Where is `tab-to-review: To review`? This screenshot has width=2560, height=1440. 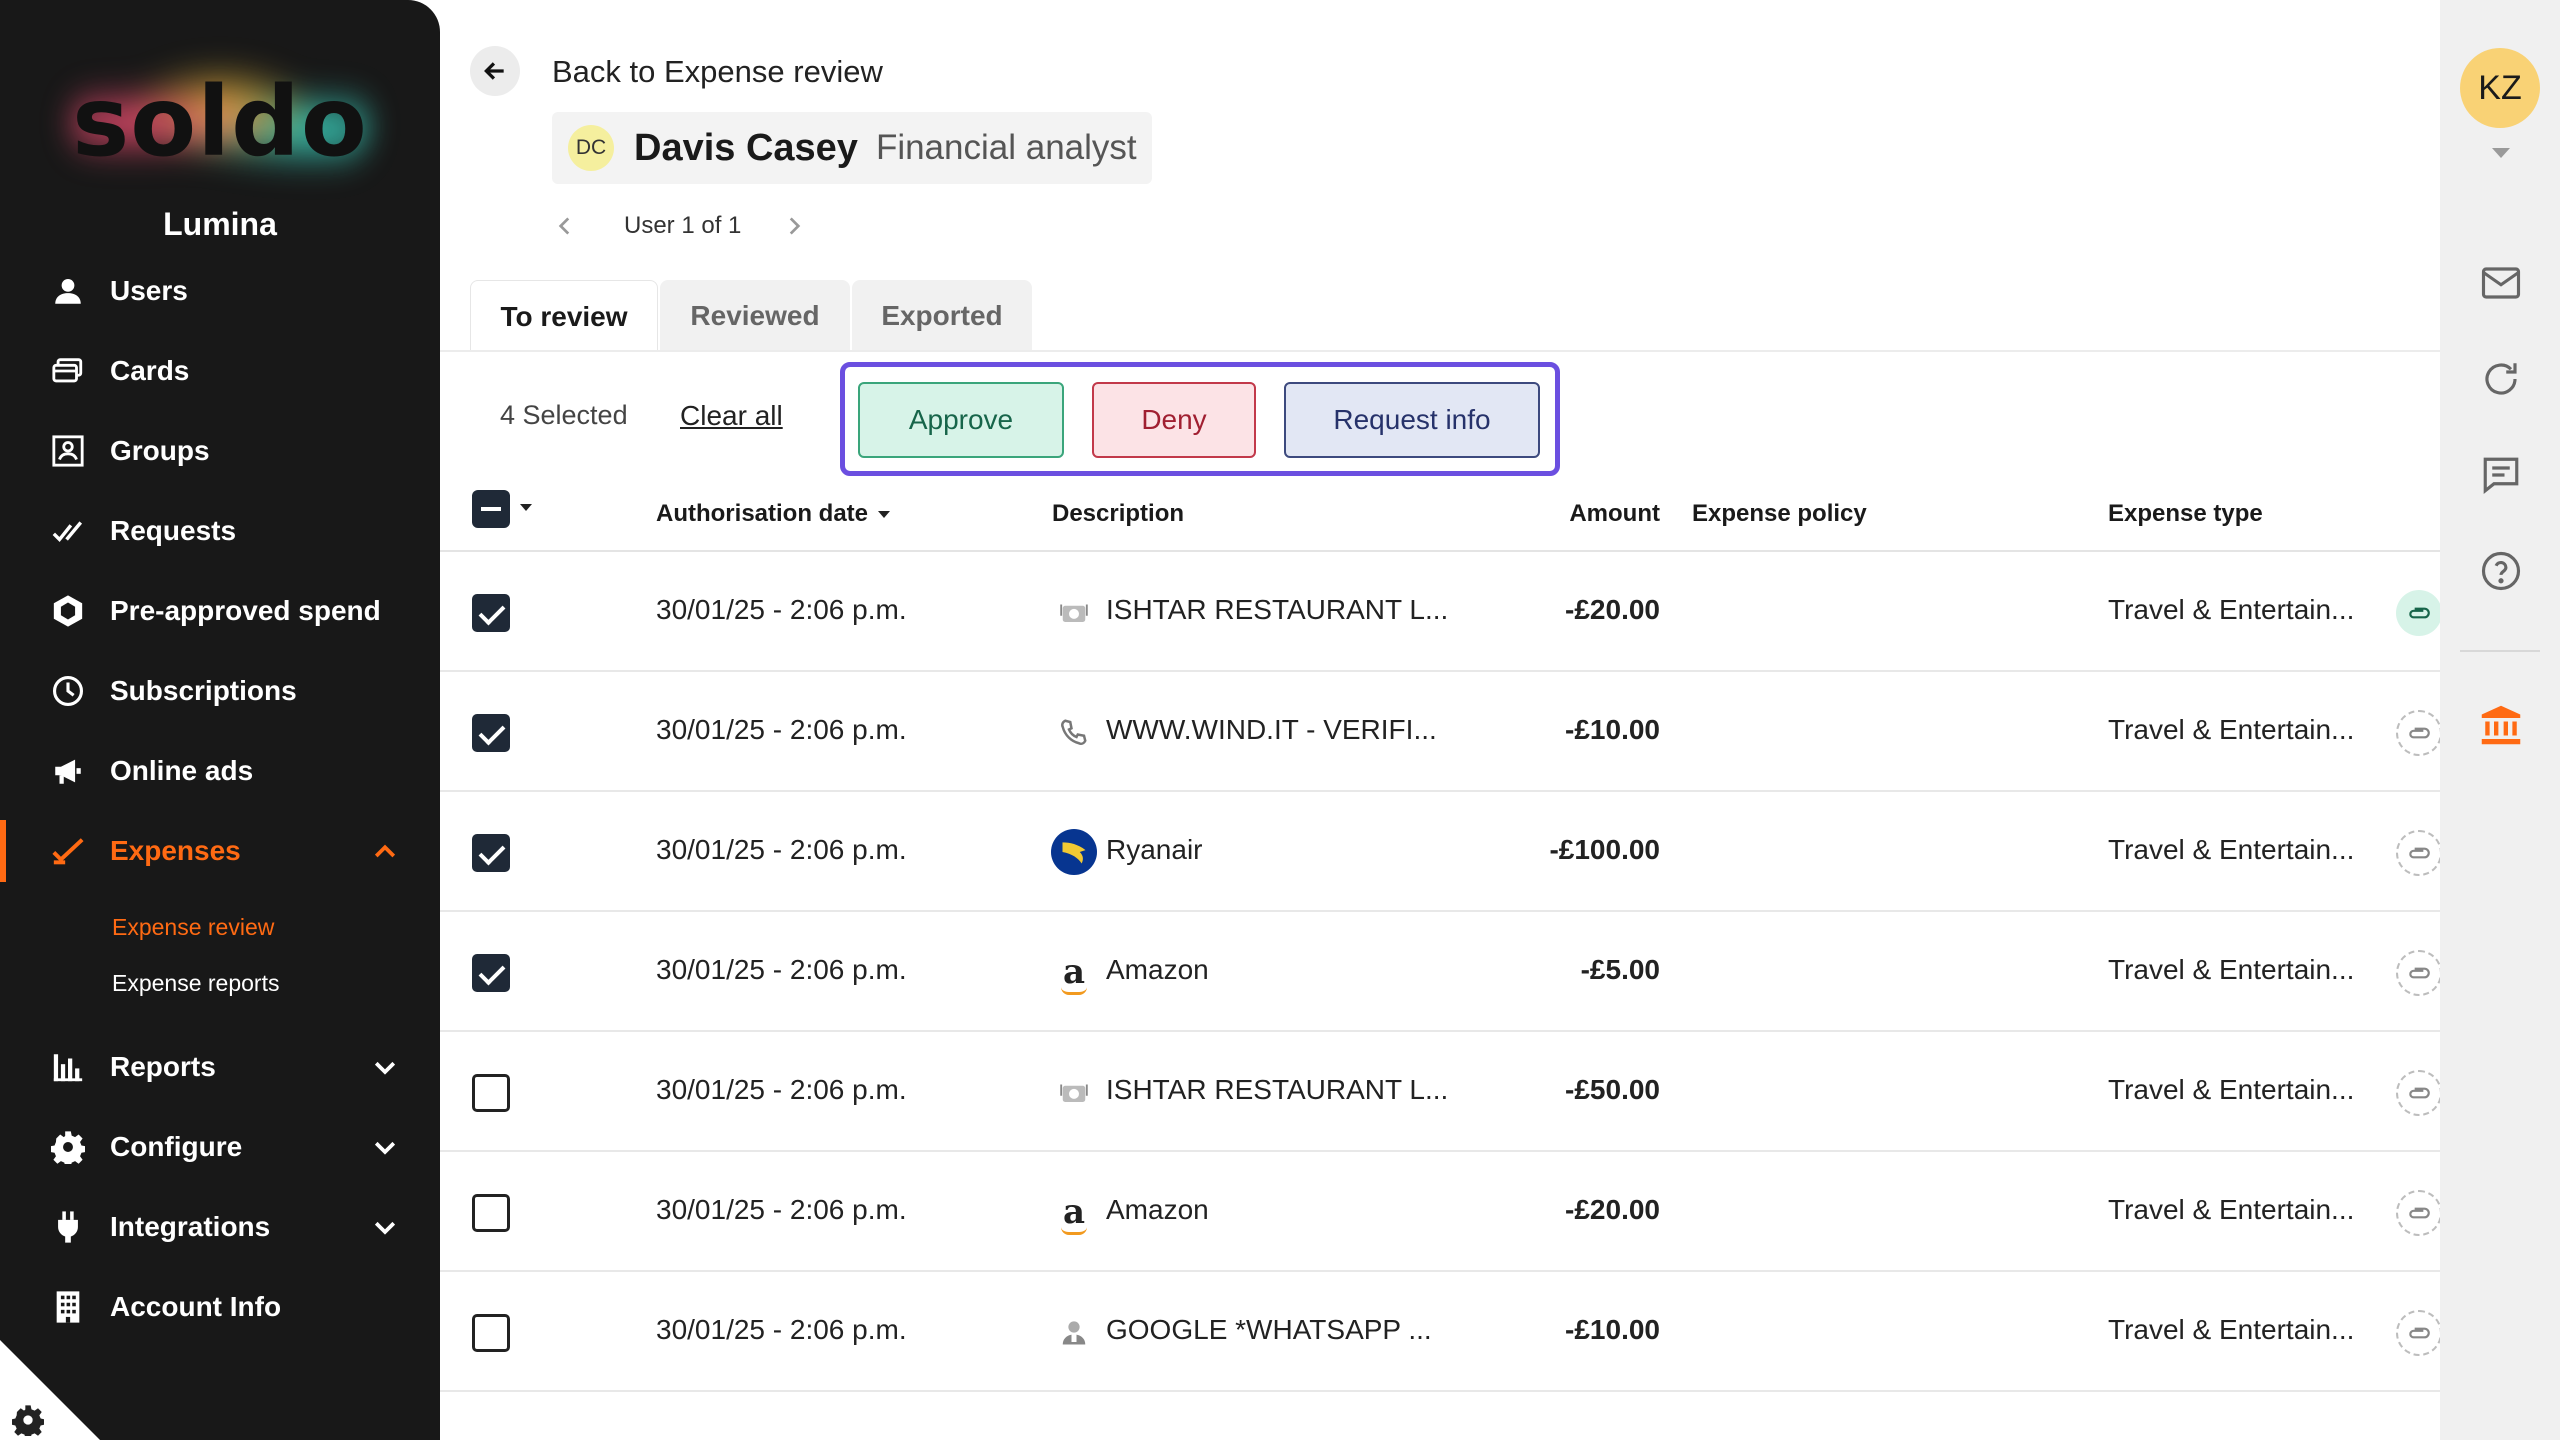 tab-to-review: To review is located at coordinates (564, 316).